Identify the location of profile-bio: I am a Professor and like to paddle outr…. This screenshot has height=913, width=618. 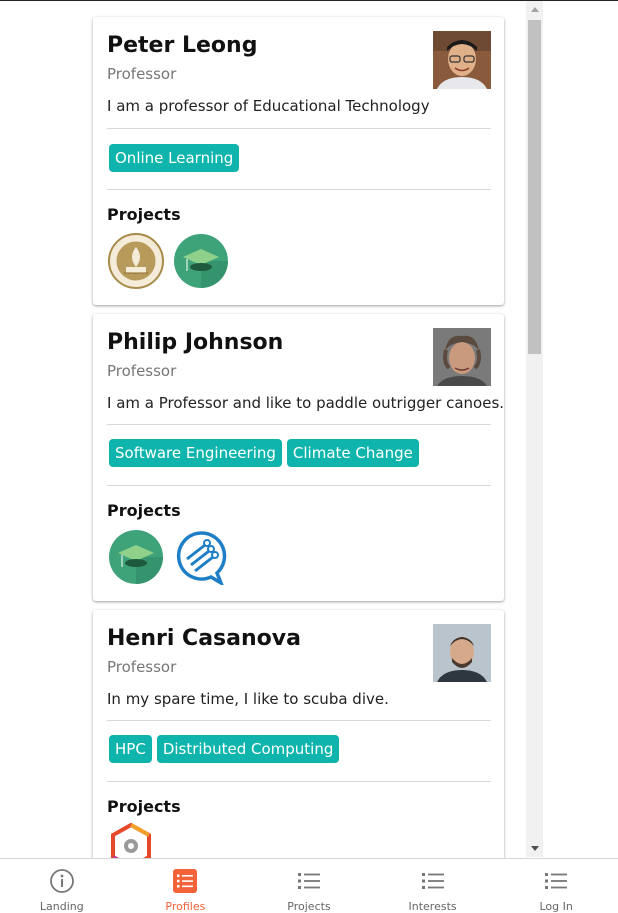
(306, 403).